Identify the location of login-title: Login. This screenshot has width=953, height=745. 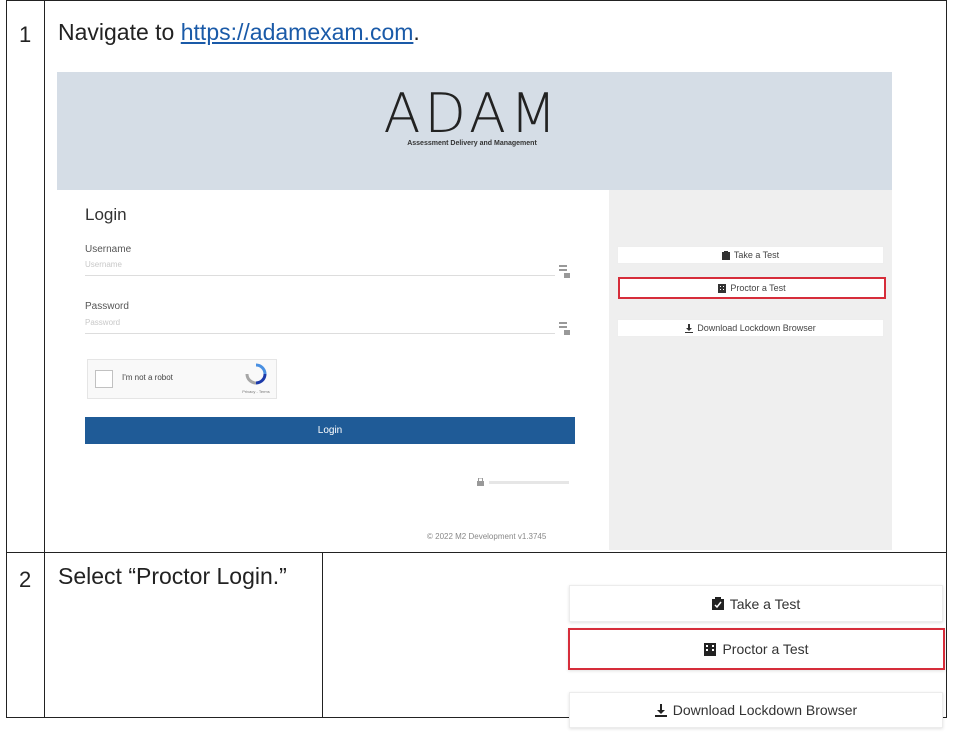
(106, 214).